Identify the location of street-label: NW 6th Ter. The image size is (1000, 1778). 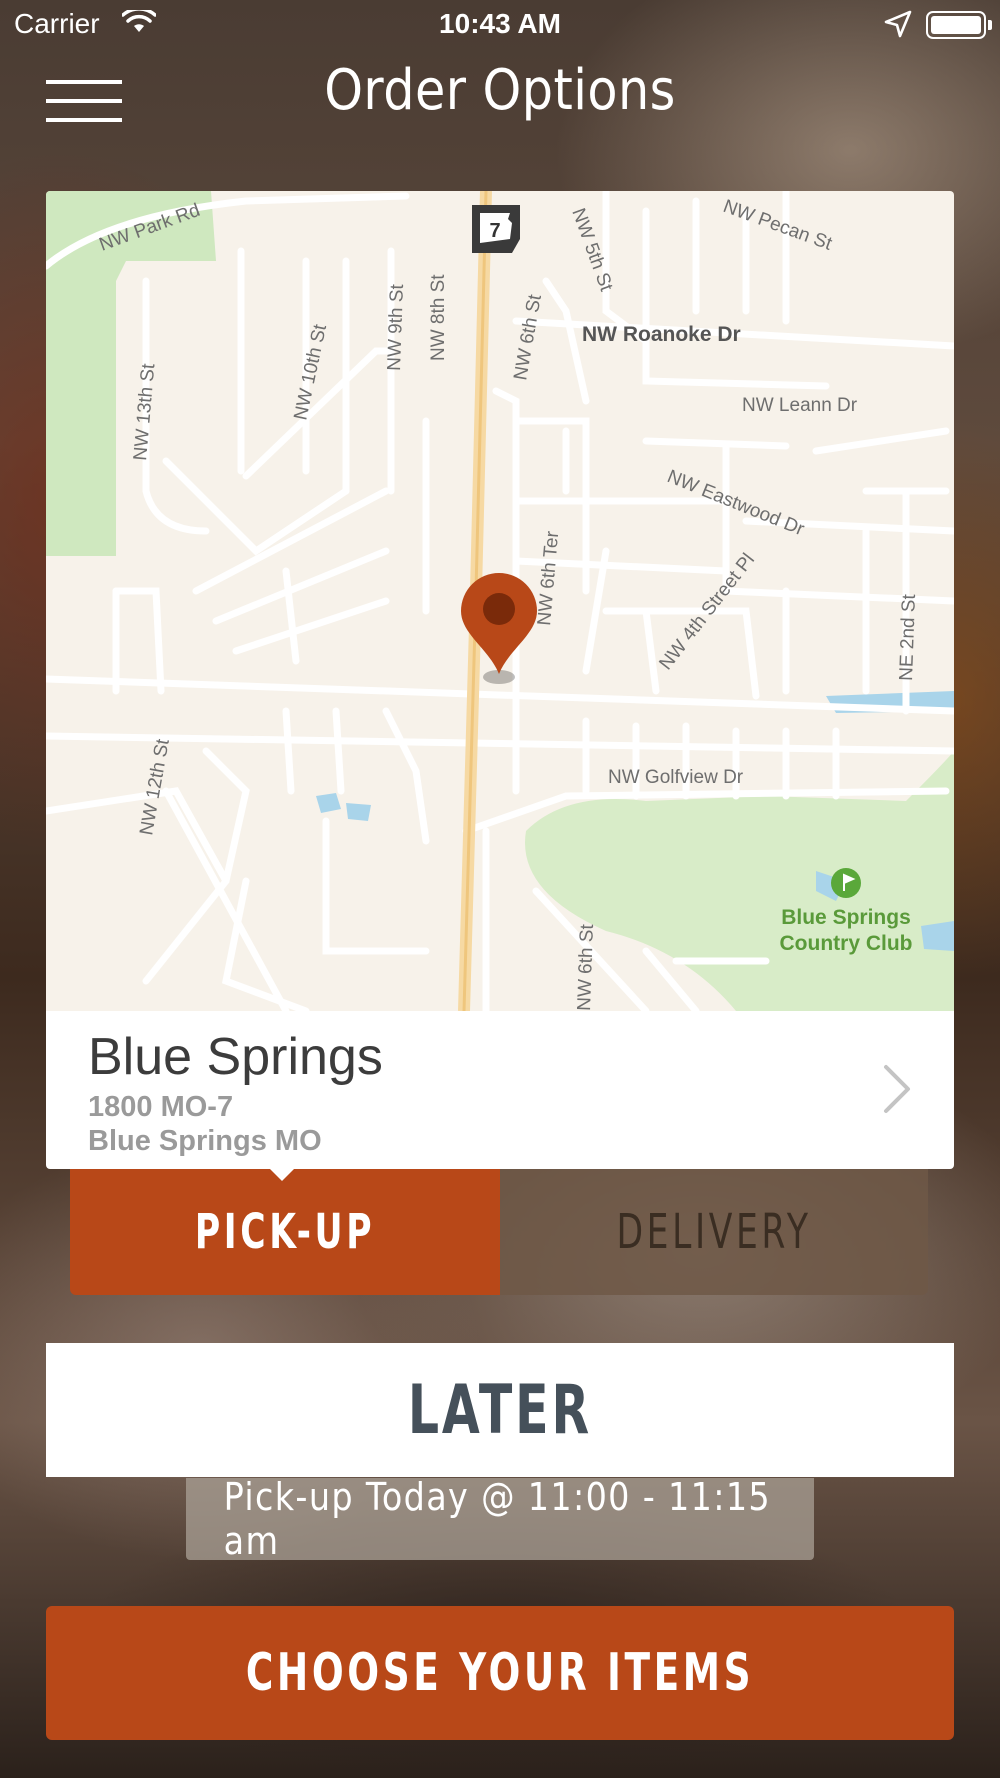
(548, 578).